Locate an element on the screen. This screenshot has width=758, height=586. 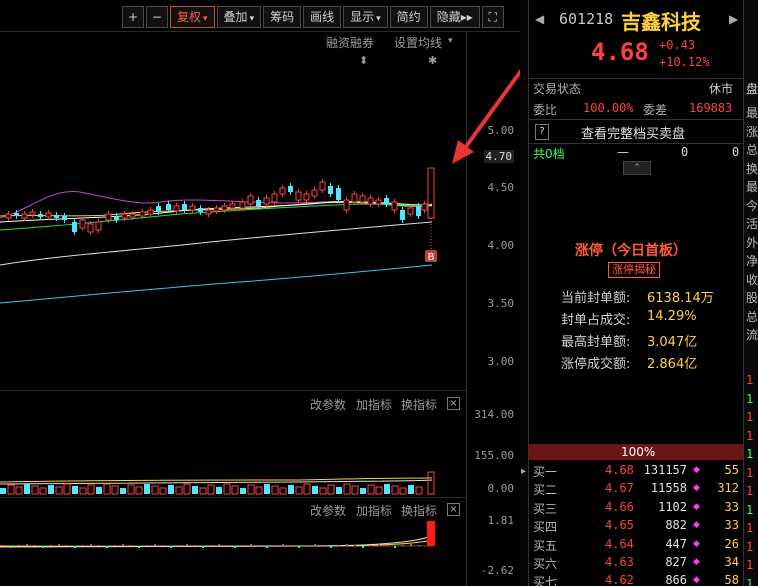
bid-row: 买四 4.65 882 ◆ 33 is located at coordinates (636, 526).